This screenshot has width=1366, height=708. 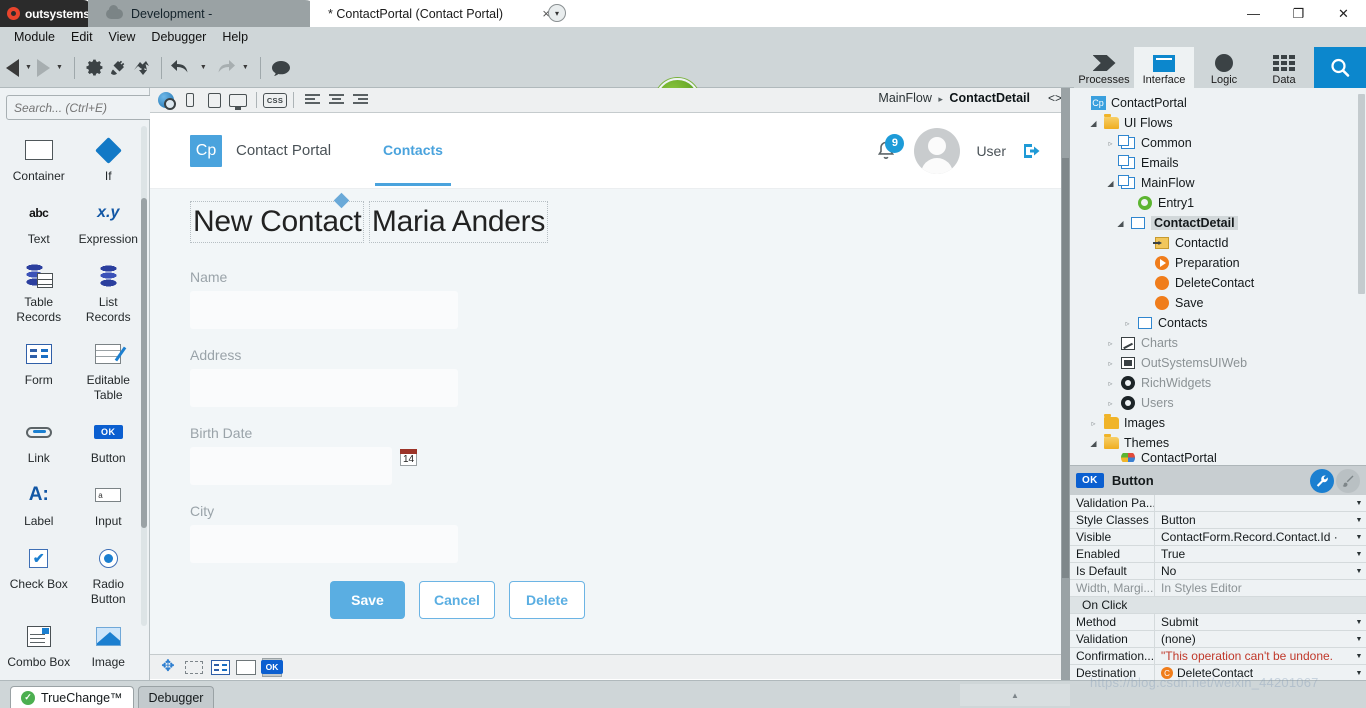 I want to click on css-editor-button: CSS, so click(x=275, y=100).